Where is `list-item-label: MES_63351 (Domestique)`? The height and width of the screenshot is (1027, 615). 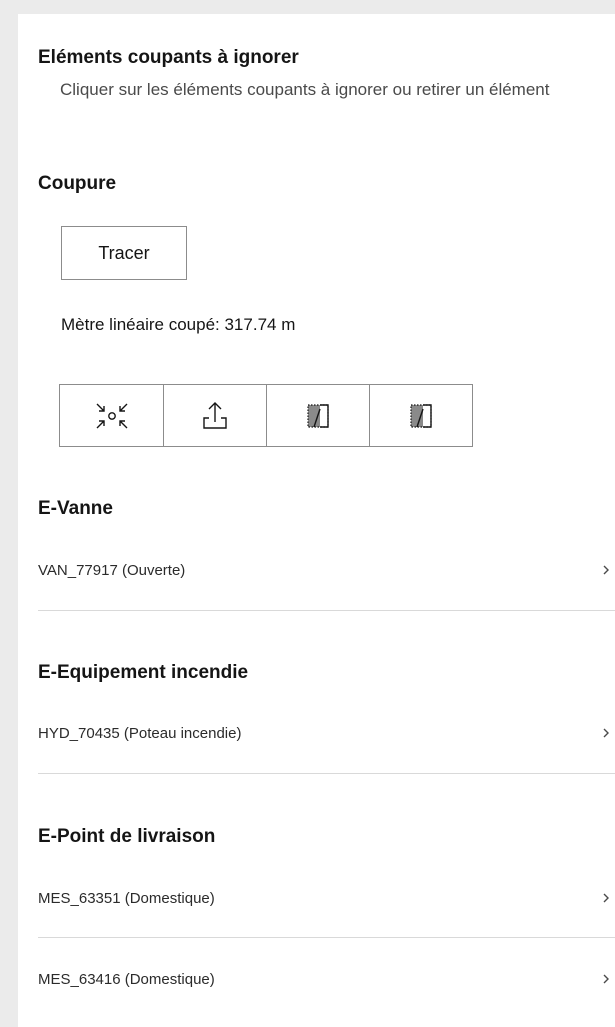
list-item-label: MES_63351 (Domestique) is located at coordinates (126, 898).